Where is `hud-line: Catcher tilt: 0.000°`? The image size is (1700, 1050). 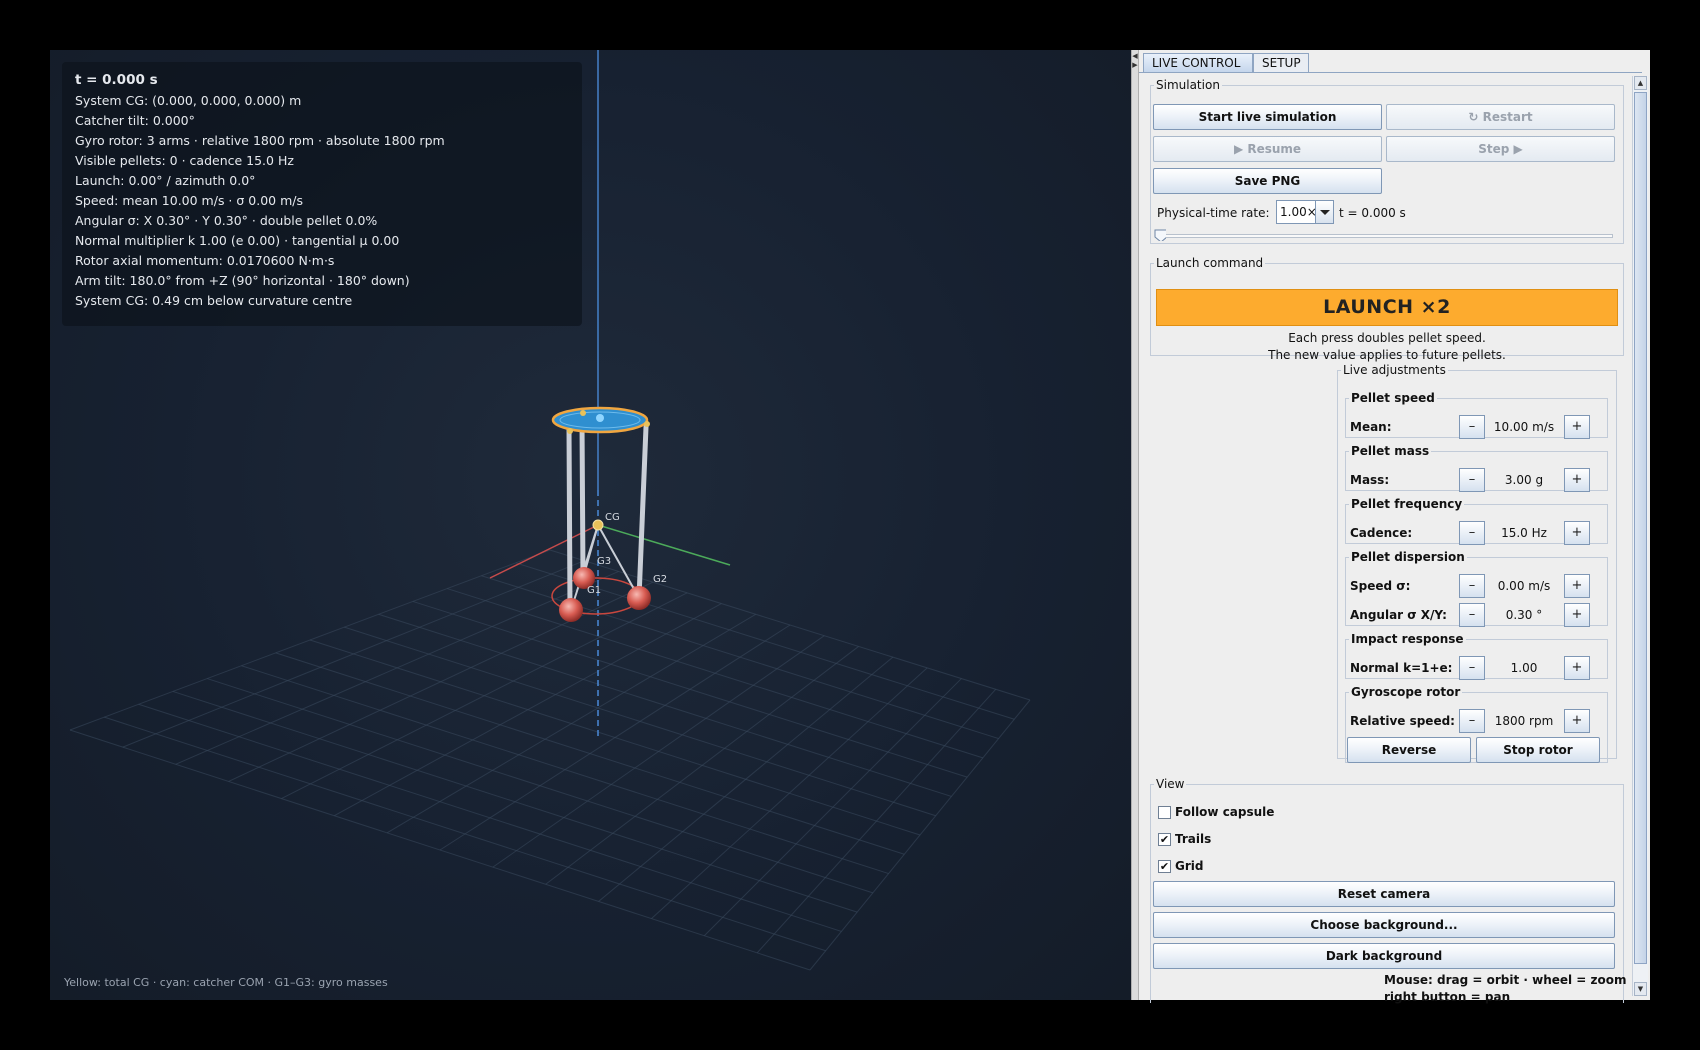 hud-line: Catcher tilt: 0.000° is located at coordinates (135, 120).